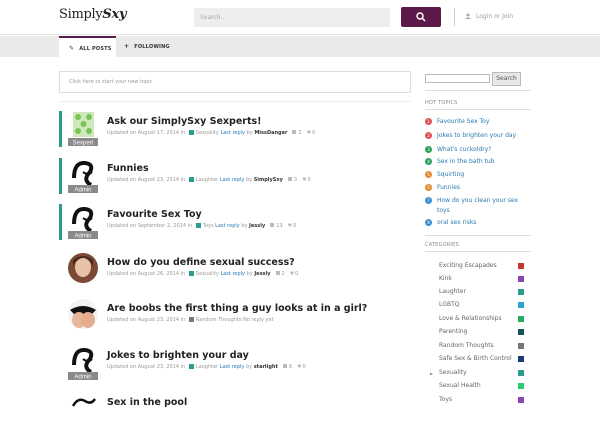 The image size is (600, 428). I want to click on hot-topic-item: 8 oral sex risks, so click(450, 222).